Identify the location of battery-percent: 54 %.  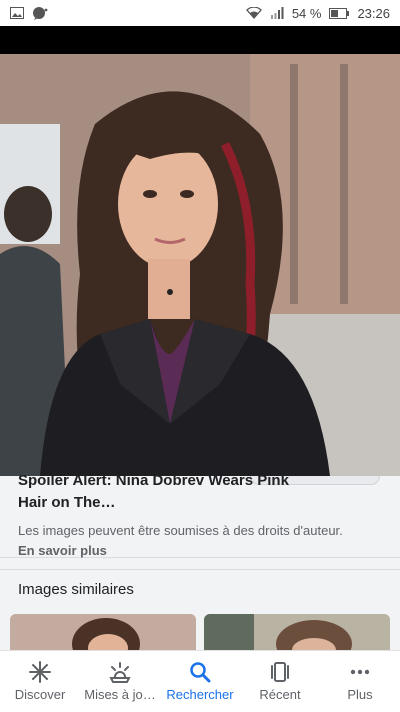
(306, 13).